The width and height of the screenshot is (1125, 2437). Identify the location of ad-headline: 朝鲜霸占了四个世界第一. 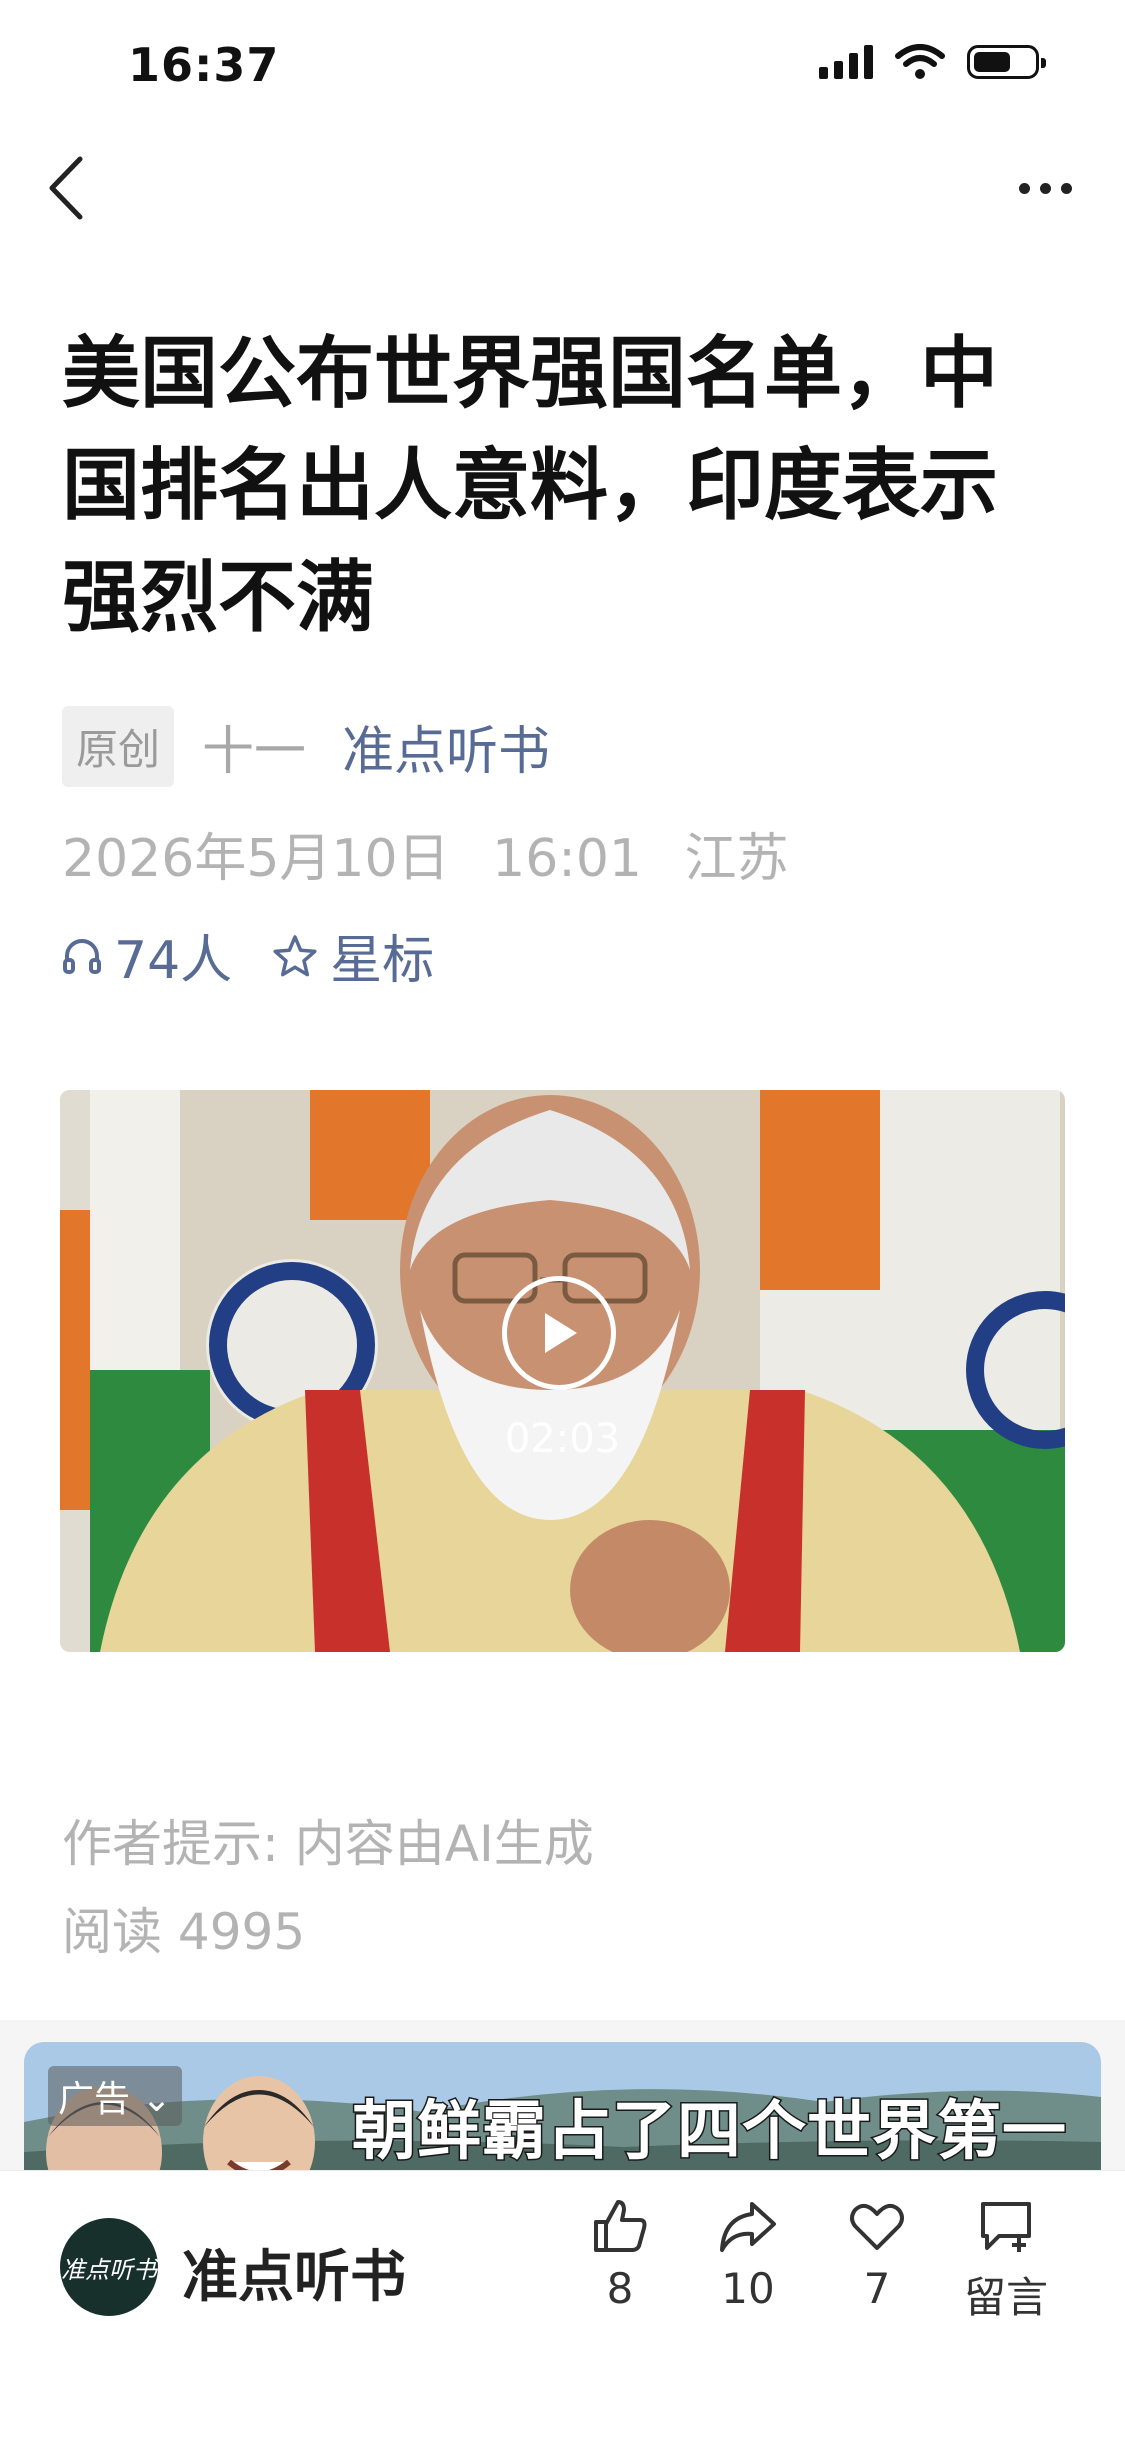
(709, 2132).